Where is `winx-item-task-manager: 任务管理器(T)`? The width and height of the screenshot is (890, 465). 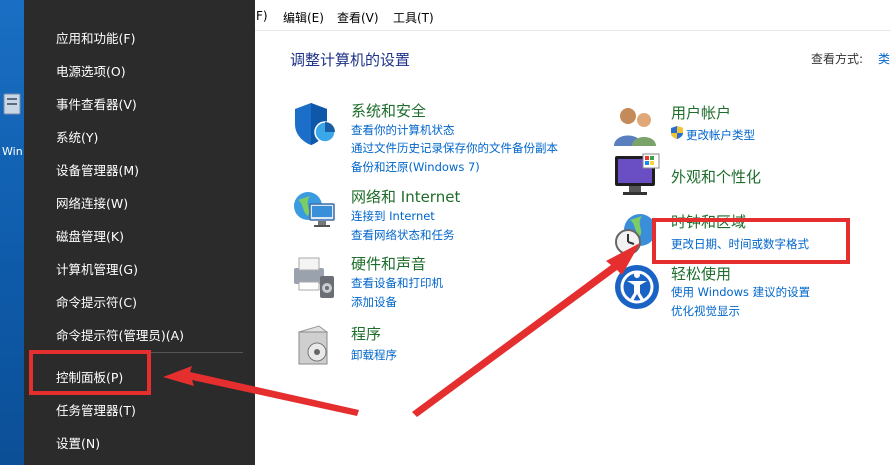 winx-item-task-manager: 任务管理器(T) is located at coordinates (96, 409).